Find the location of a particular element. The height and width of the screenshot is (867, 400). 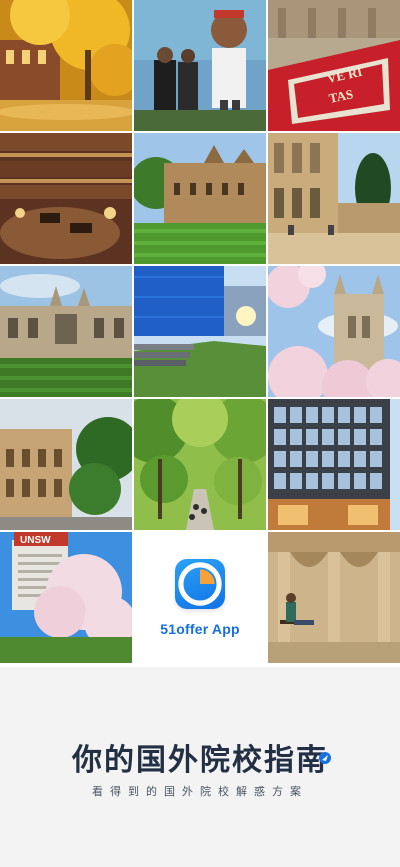

photo-tile-gothic-college-facade is located at coordinates (66, 331).